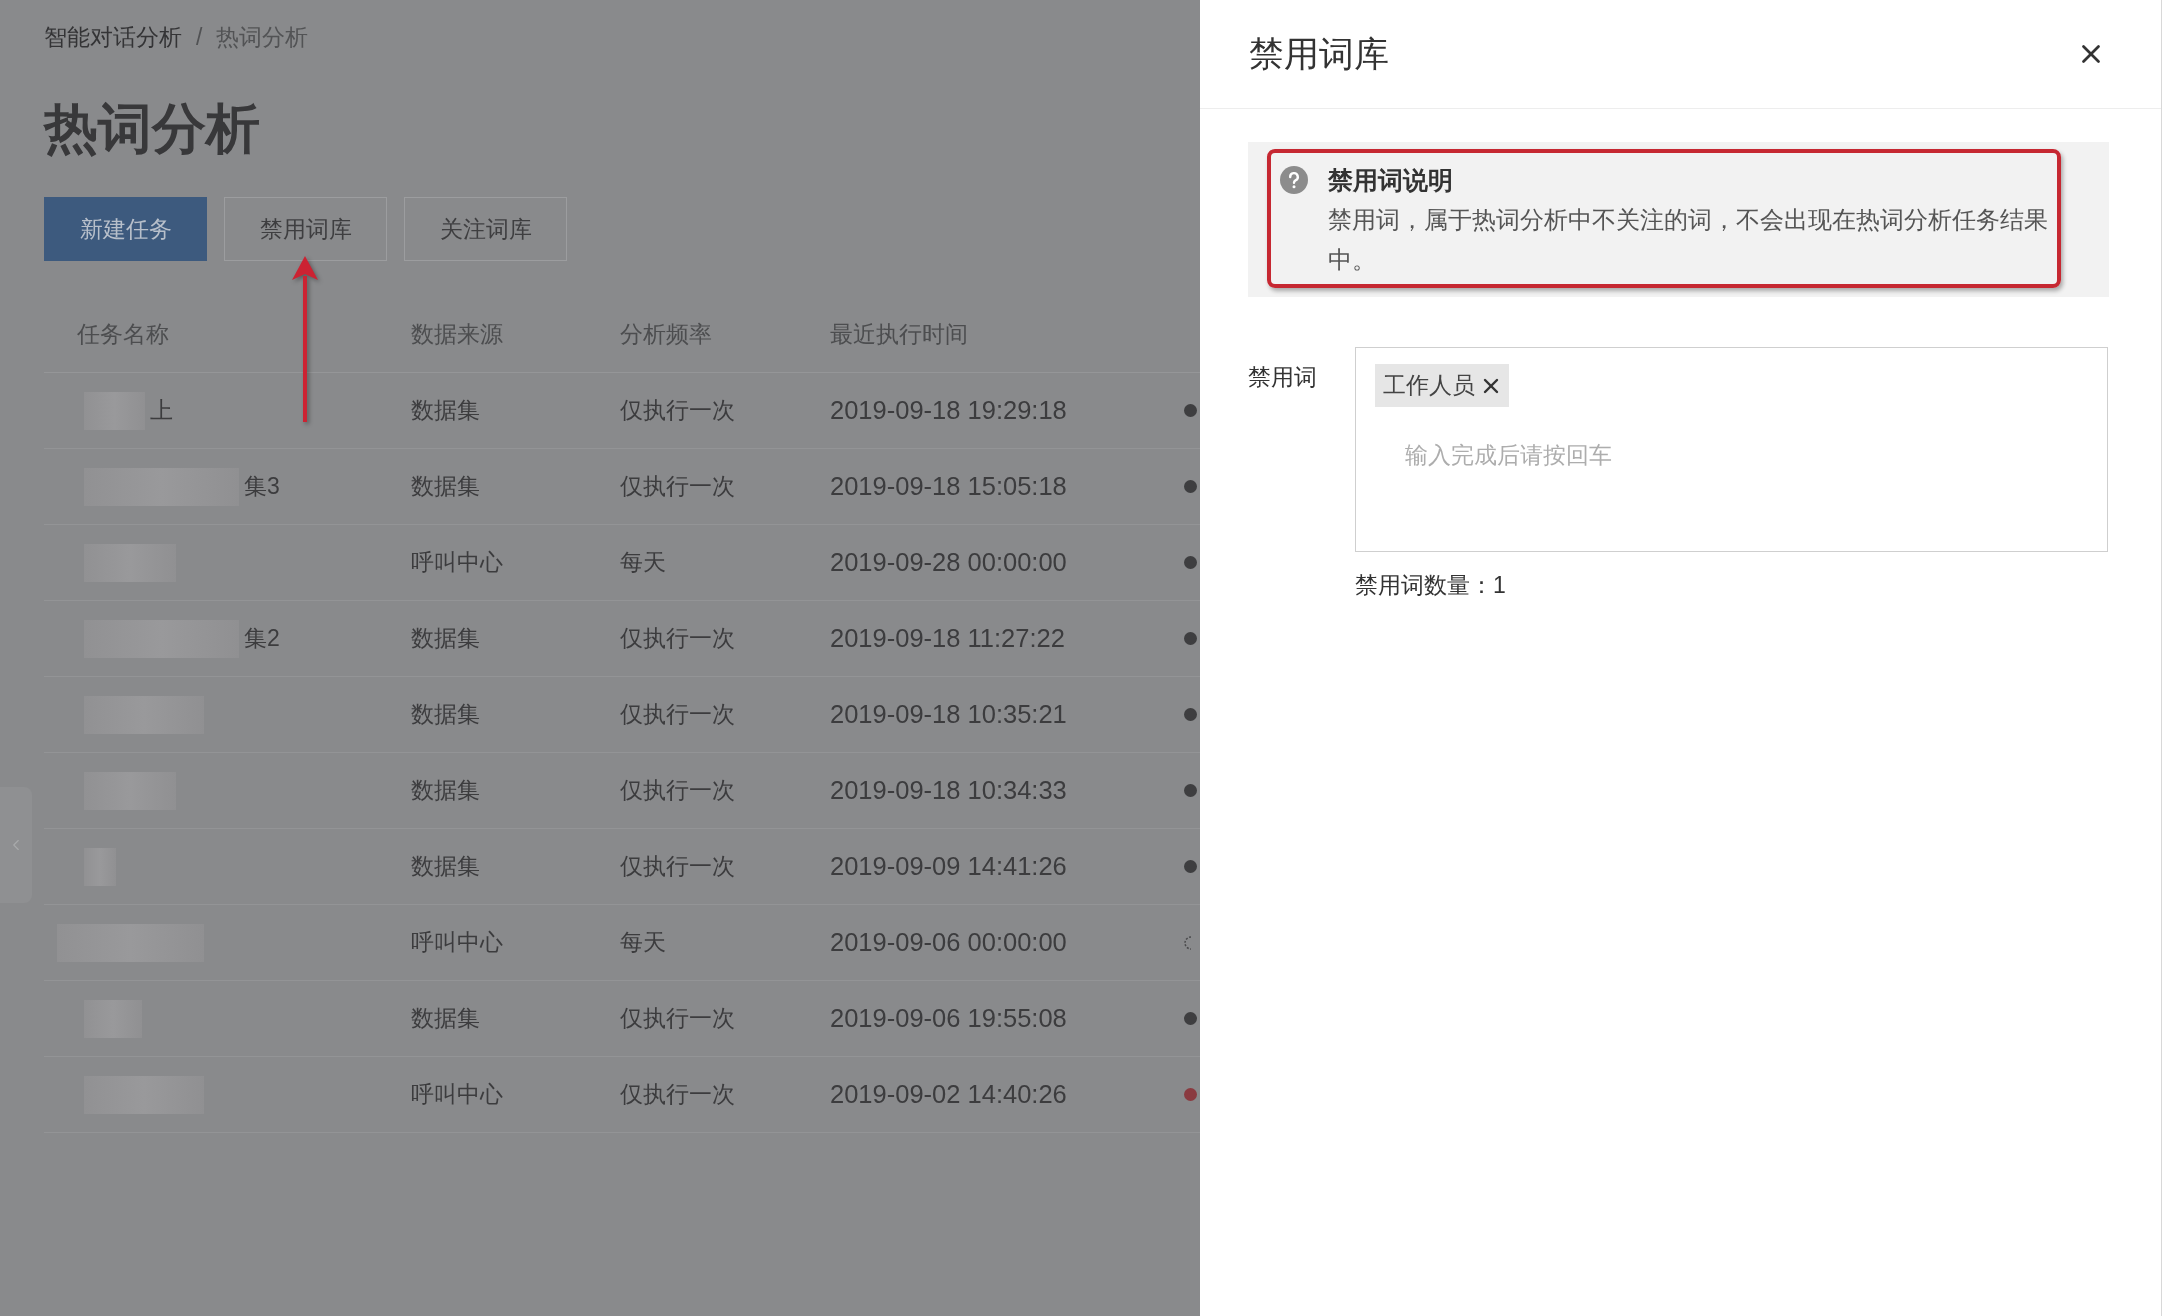 This screenshot has width=2162, height=1316. I want to click on table-cell: 2019-09-02 14:40:26, so click(948, 1094).